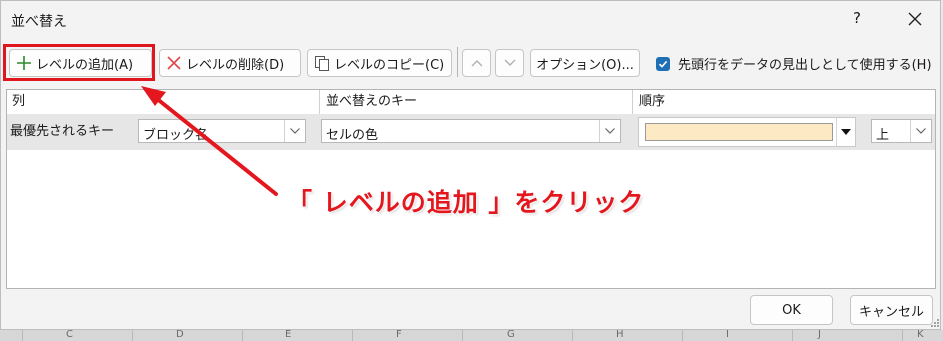 Image resolution: width=943 pixels, height=341 pixels. What do you see at coordinates (471, 102) in the screenshot?
I see `grid-header: 列 並べ替えのキー 順序` at bounding box center [471, 102].